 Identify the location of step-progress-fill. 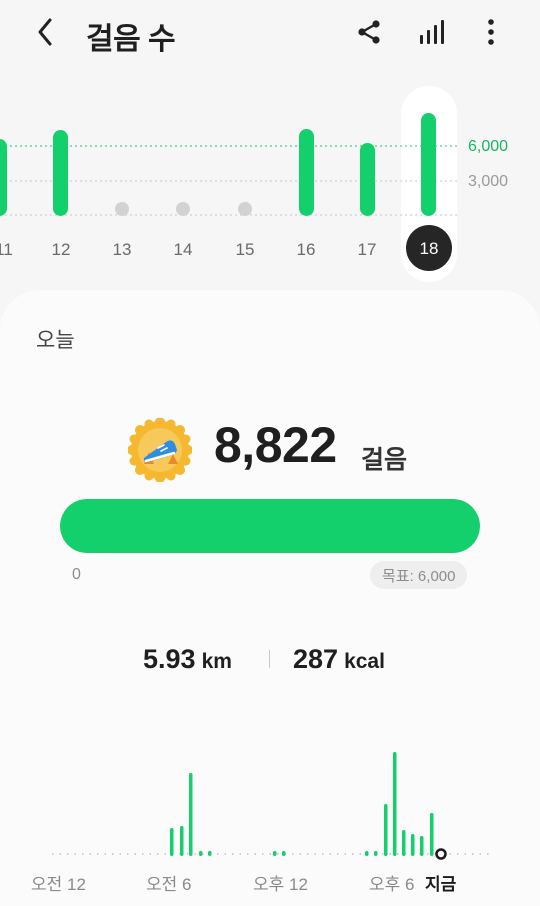
(270, 526).